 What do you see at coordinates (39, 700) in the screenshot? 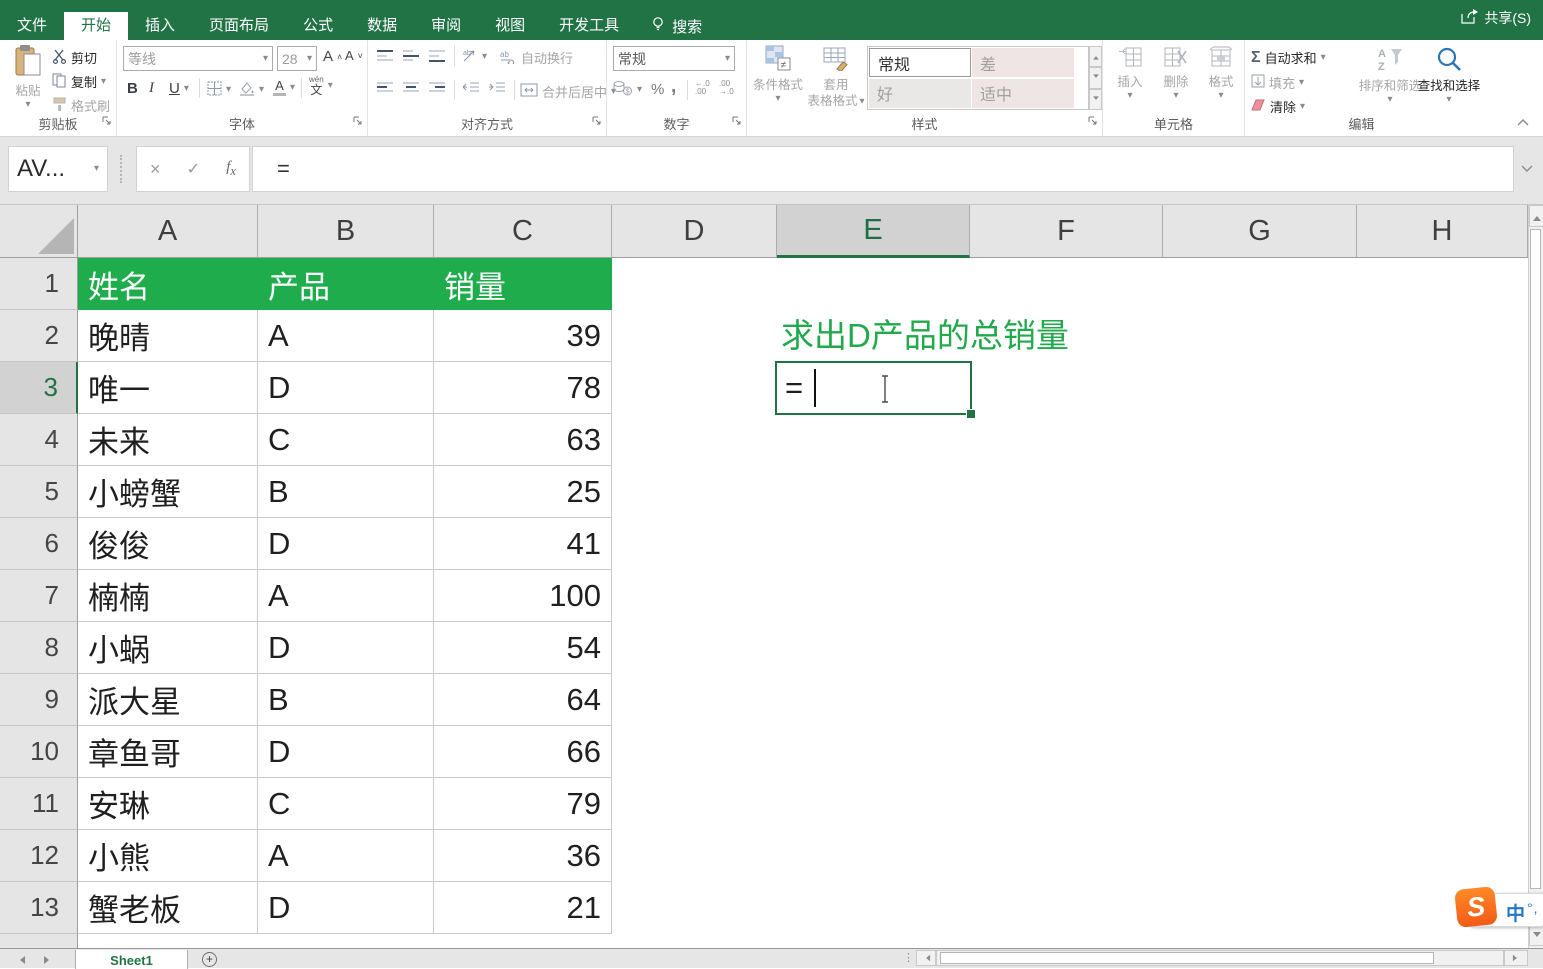
I see `row-header-9: 9` at bounding box center [39, 700].